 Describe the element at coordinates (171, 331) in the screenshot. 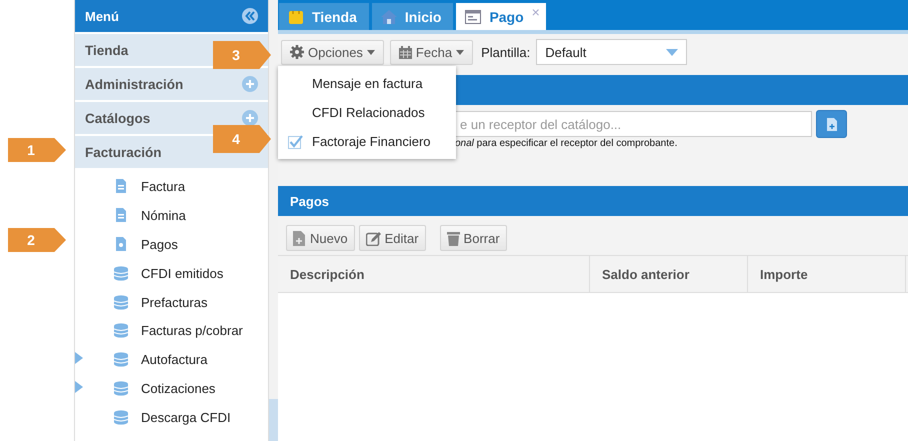

I see `menu-item: Facturas p/cobrar` at that location.